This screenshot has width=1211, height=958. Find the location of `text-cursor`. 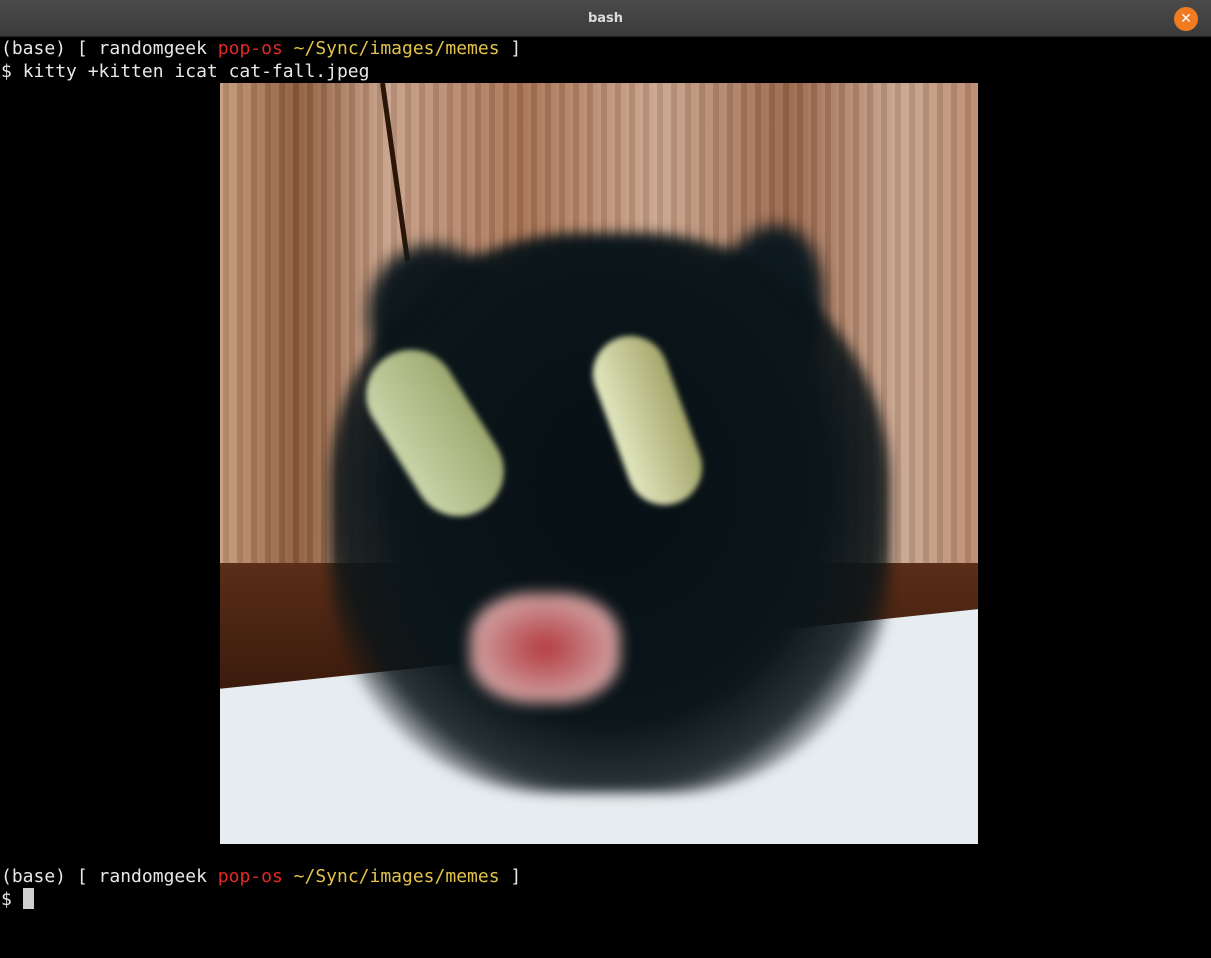

text-cursor is located at coordinates (28, 898).